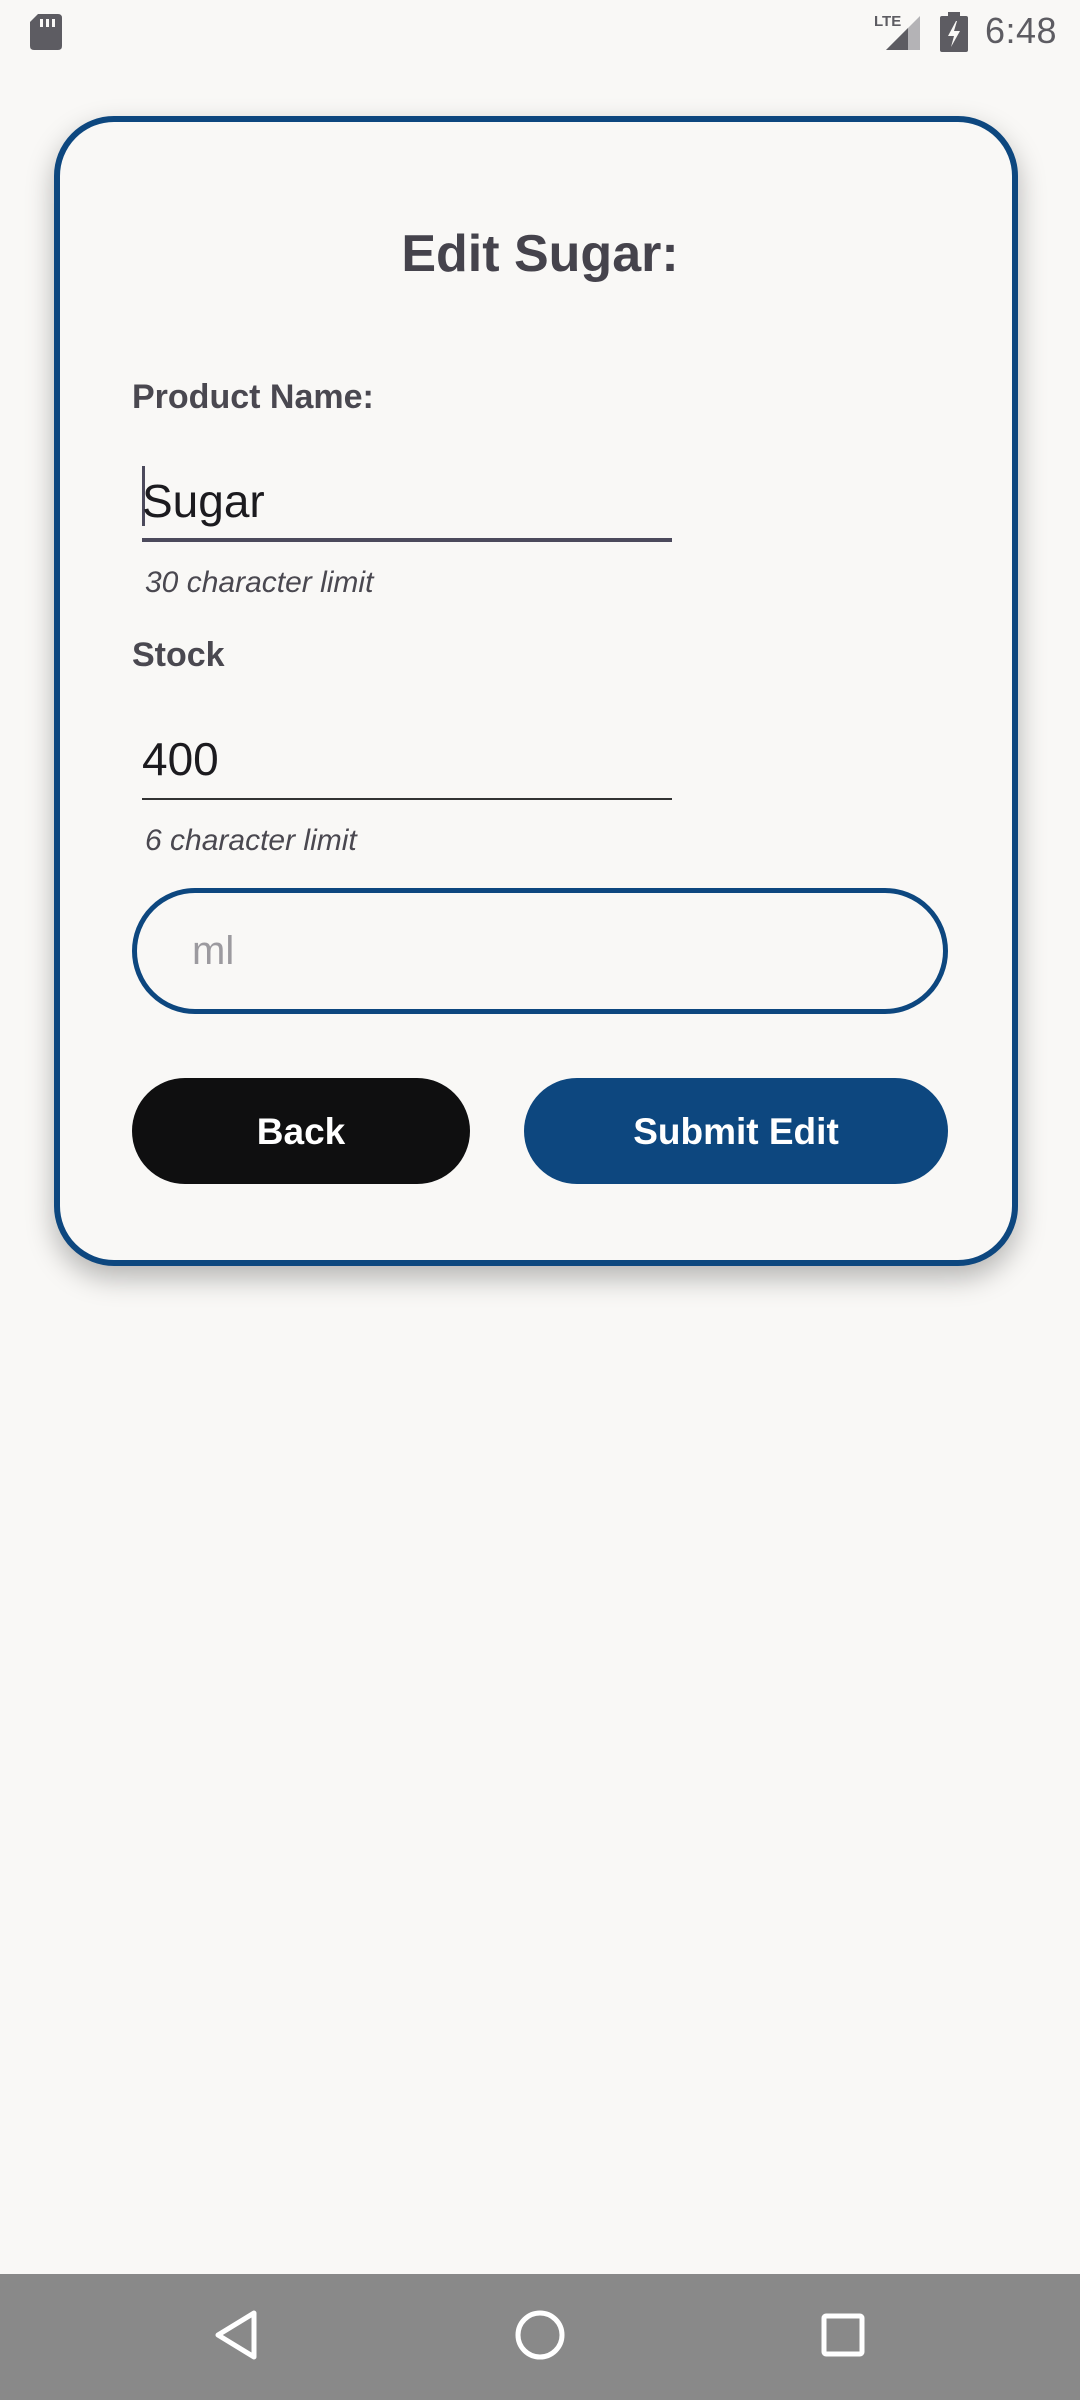  Describe the element at coordinates (203, 501) in the screenshot. I see `product-name-value: Sugar` at that location.